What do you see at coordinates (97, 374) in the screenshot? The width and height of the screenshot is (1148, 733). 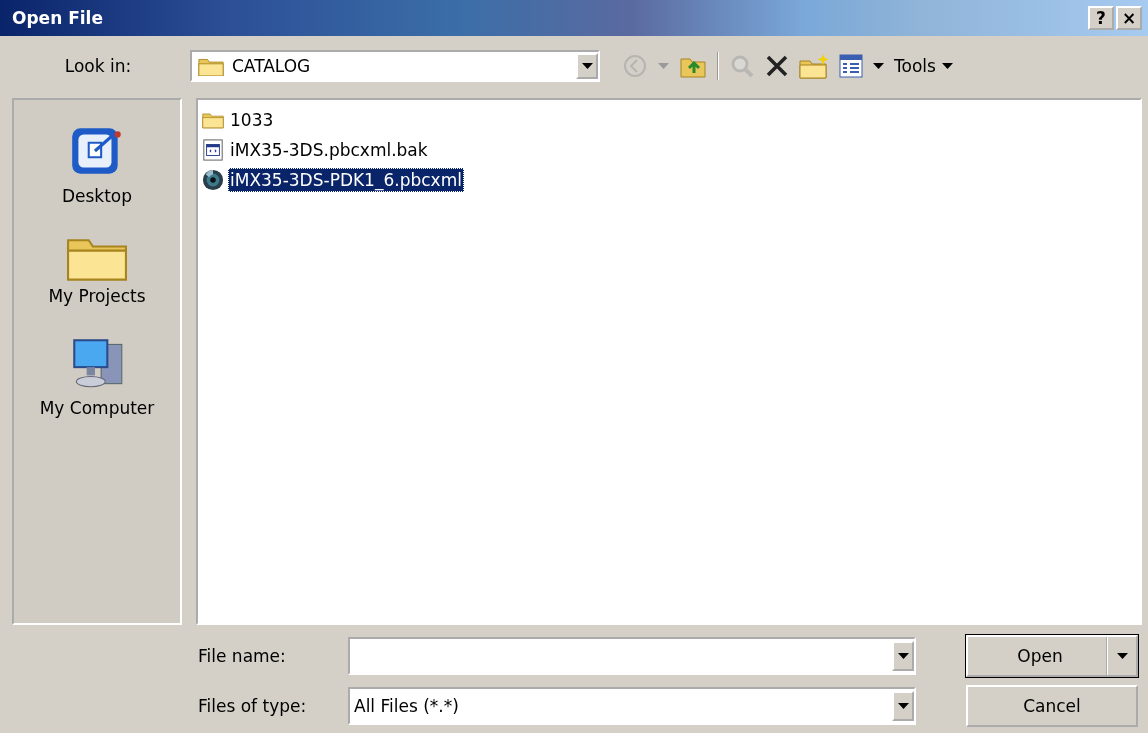 I see `places-item: My Computer` at bounding box center [97, 374].